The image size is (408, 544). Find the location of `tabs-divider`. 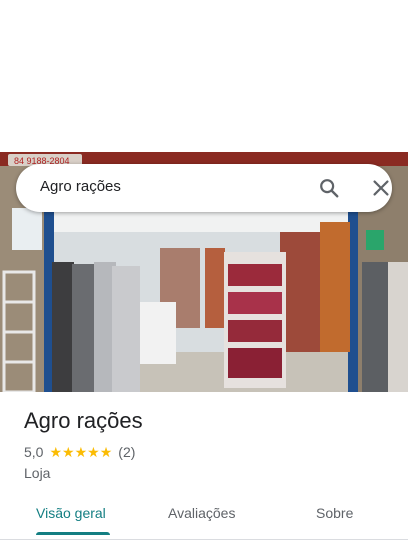

tabs-divider is located at coordinates (204, 539).